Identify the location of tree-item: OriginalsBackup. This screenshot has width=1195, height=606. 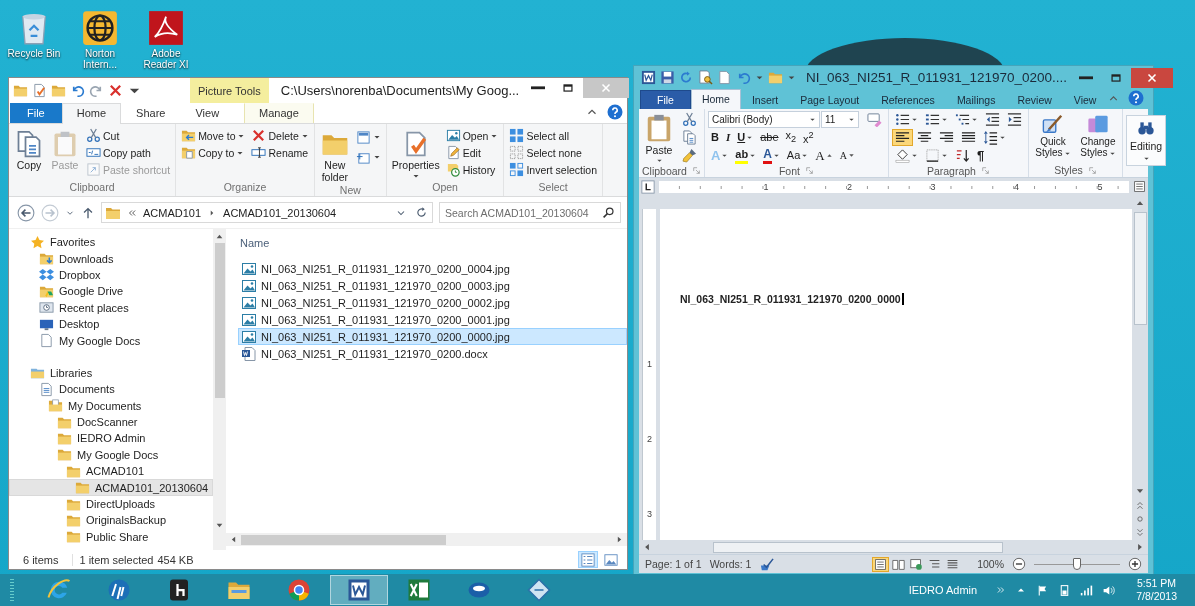
(111, 520).